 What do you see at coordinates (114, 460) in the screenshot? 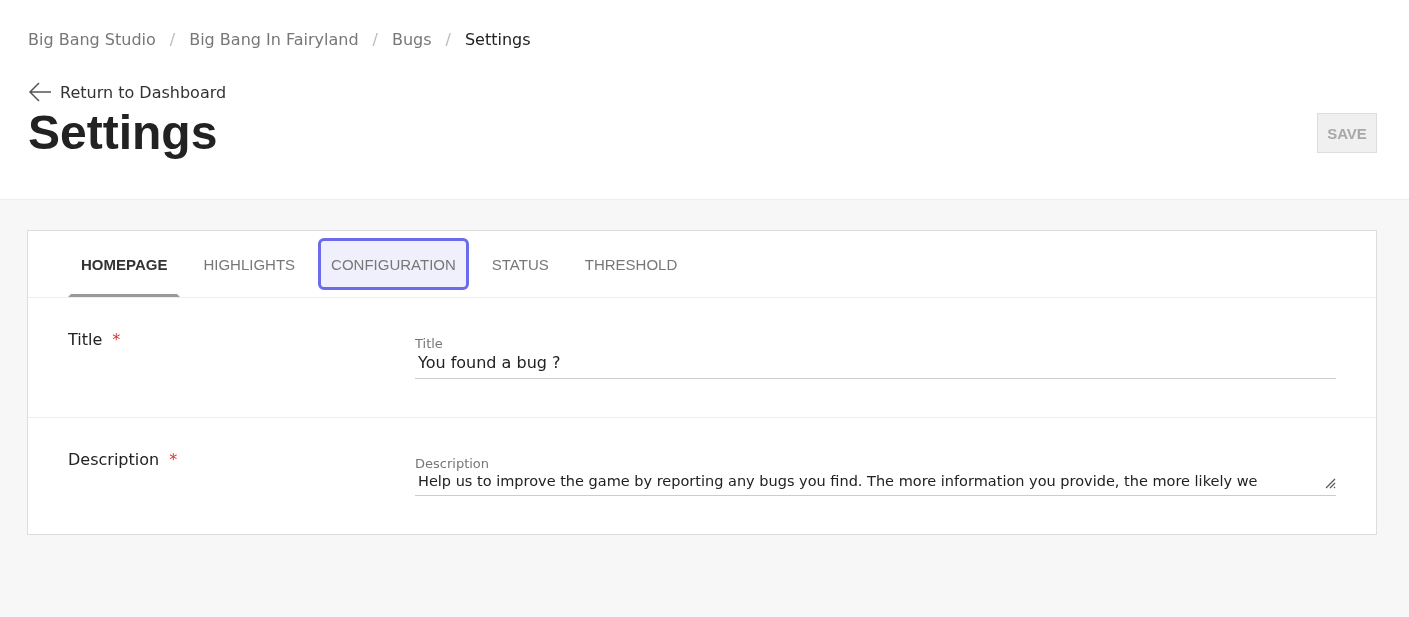
I see `field-label: Description` at bounding box center [114, 460].